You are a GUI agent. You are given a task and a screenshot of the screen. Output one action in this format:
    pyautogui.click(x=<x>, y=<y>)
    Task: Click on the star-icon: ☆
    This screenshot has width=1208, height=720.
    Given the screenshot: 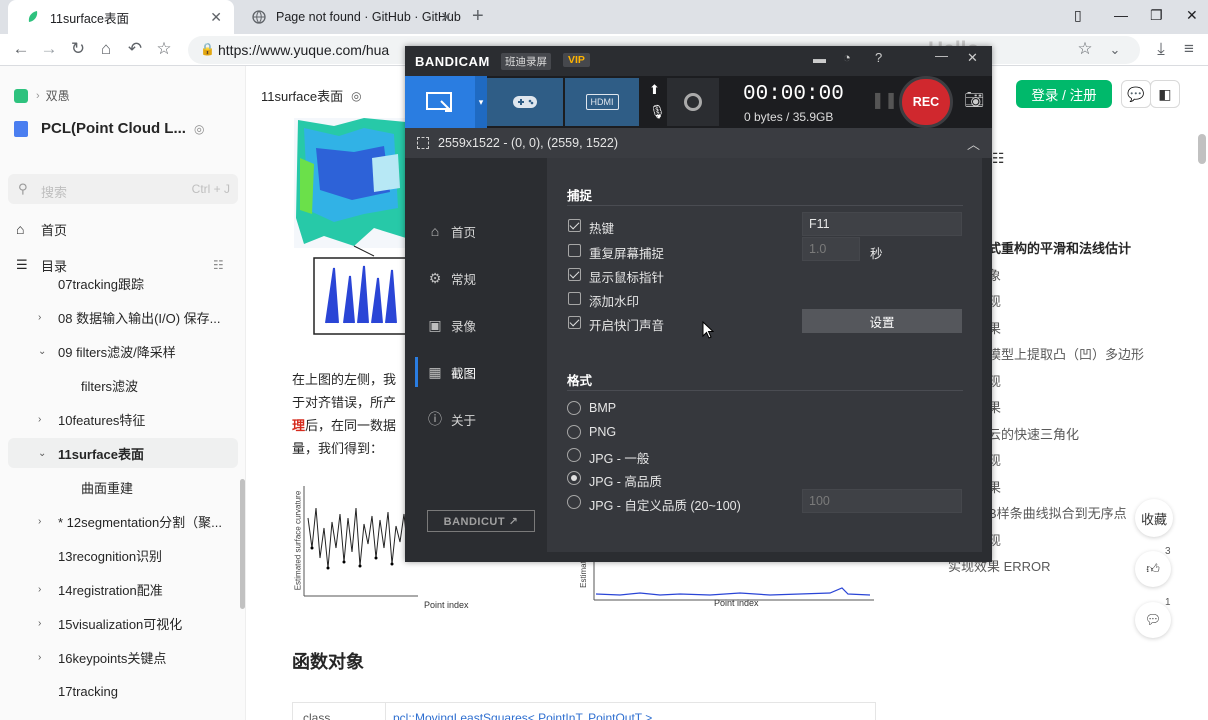 What is the action you would take?
    pyautogui.click(x=1085, y=49)
    